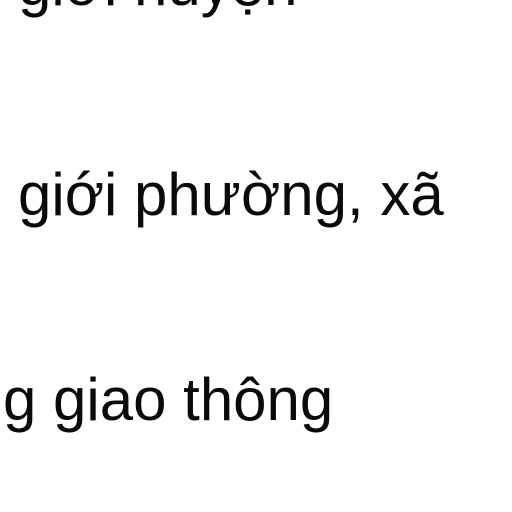  I want to click on legend-line-ward-commune-boundary: giới phường, xã, so click(231, 194).